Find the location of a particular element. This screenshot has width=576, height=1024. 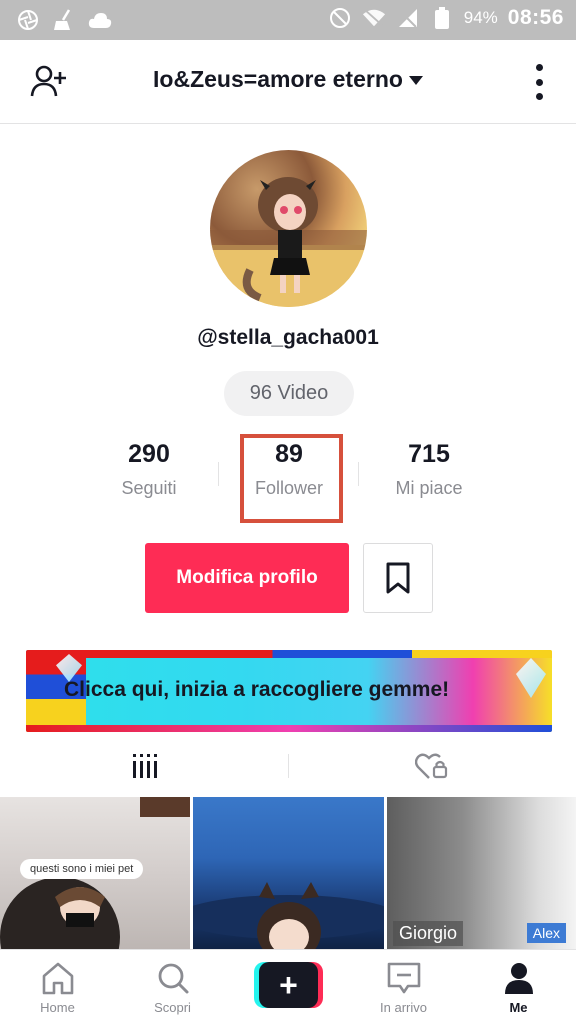

plus-icon: + is located at coordinates (288, 985).